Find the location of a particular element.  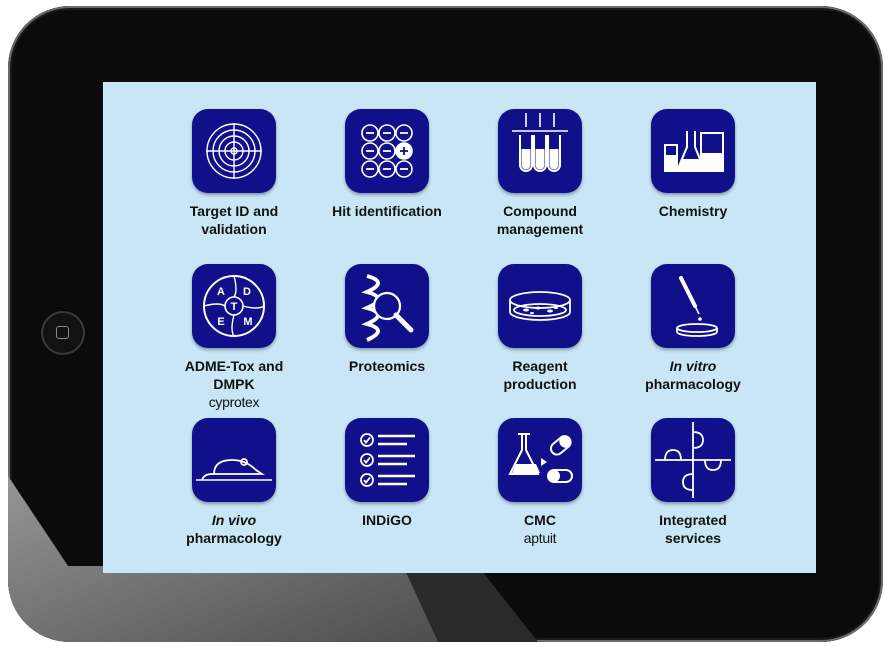

app-label: management is located at coordinates (540, 229).